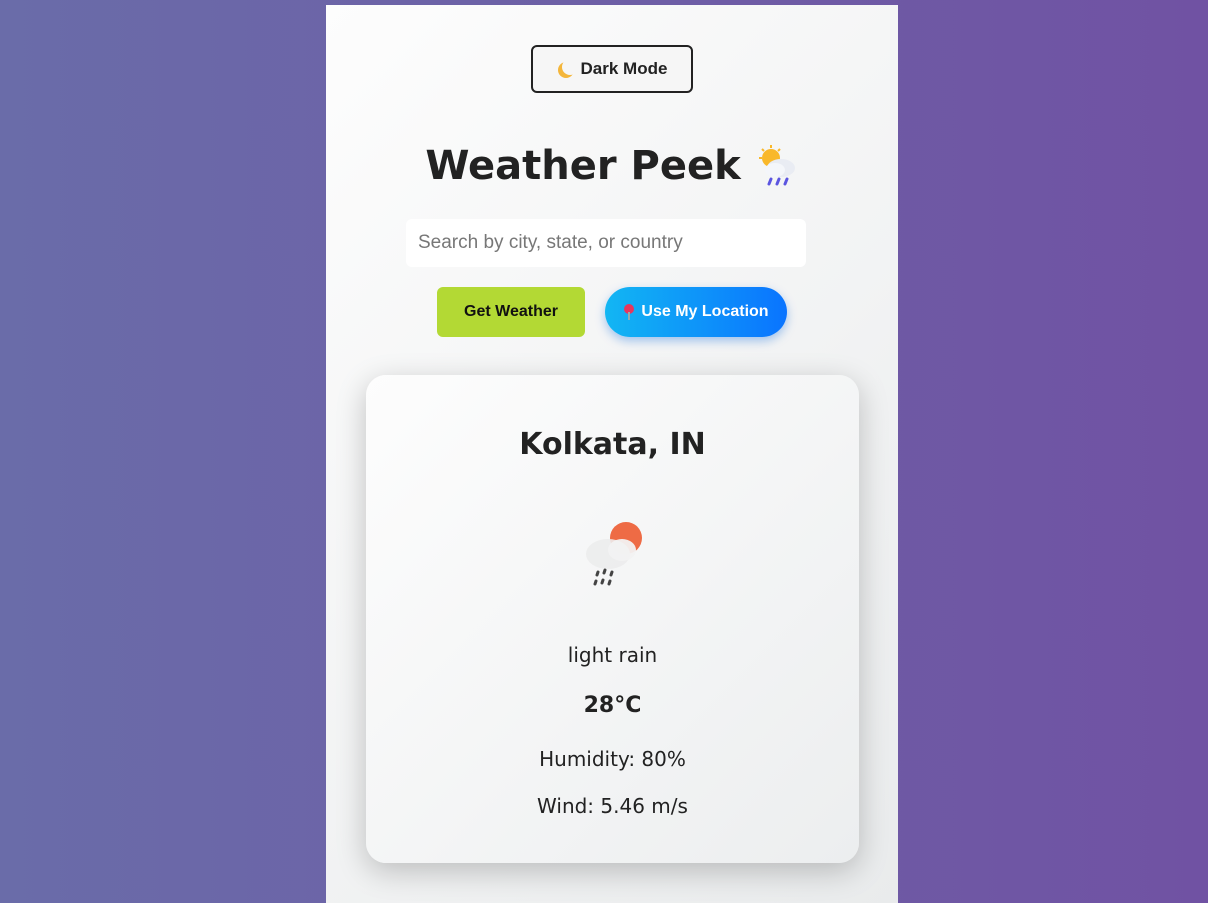 The image size is (1208, 903). Describe the element at coordinates (511, 312) in the screenshot. I see `get-weather-button: Get Weather` at that location.